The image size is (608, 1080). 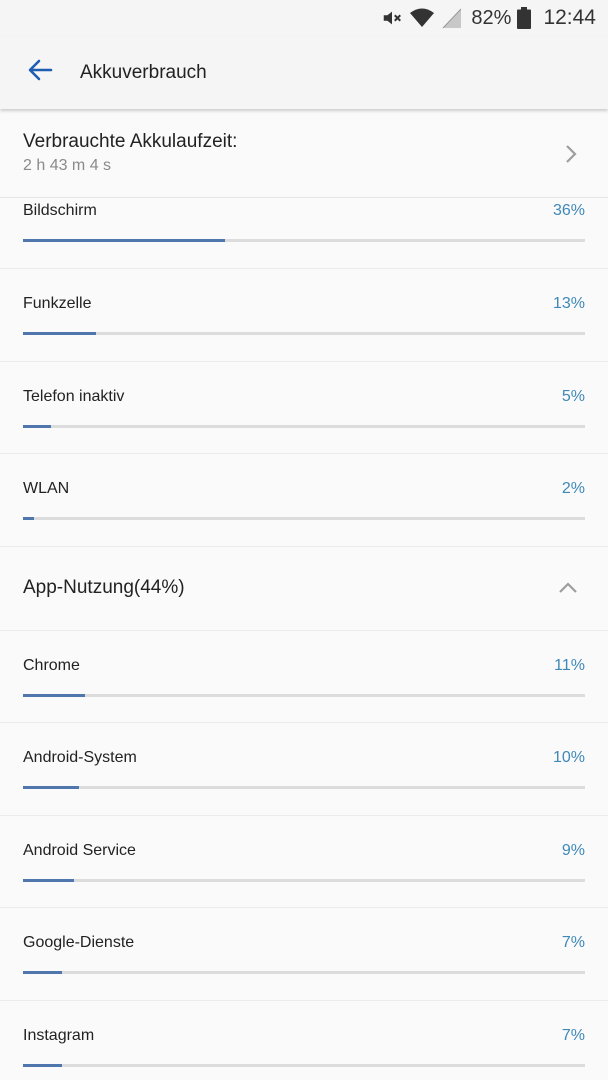 What do you see at coordinates (80, 757) in the screenshot?
I see `usage-label: Android-System` at bounding box center [80, 757].